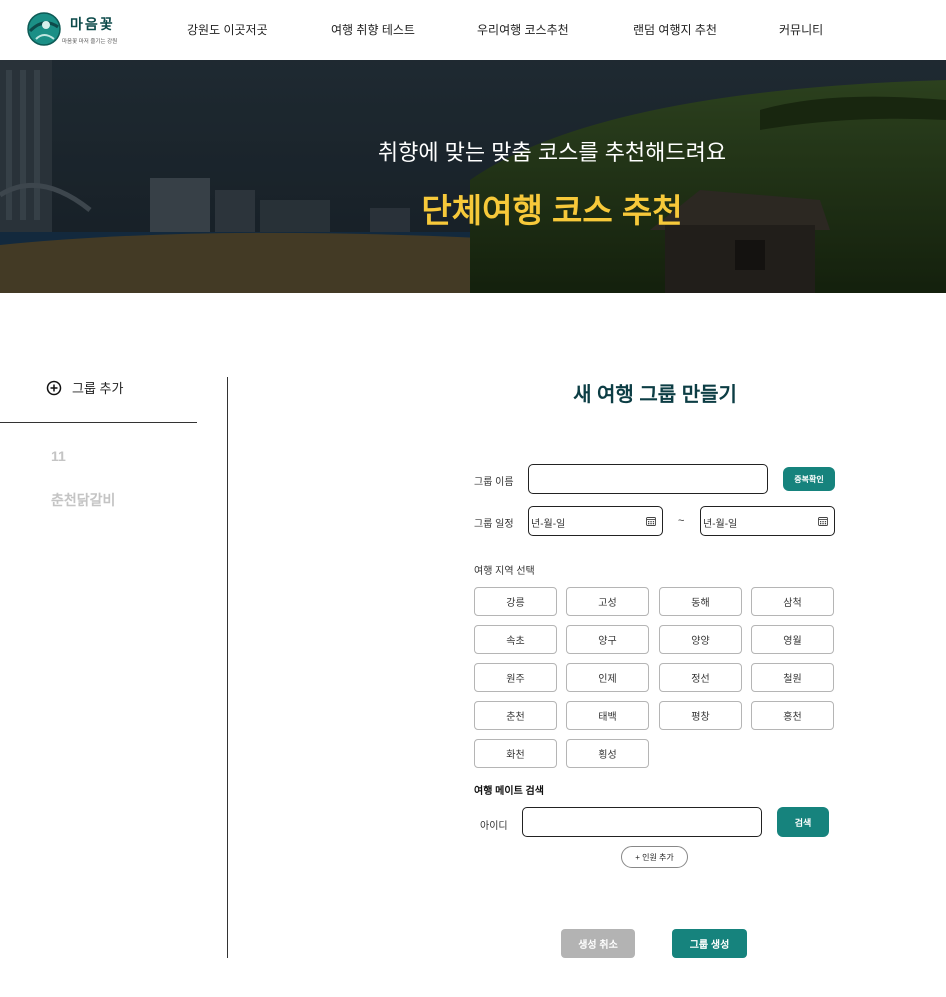 This screenshot has height=997, width=946. What do you see at coordinates (792, 639) in the screenshot?
I see `region-button-yeongwol: 영월` at bounding box center [792, 639].